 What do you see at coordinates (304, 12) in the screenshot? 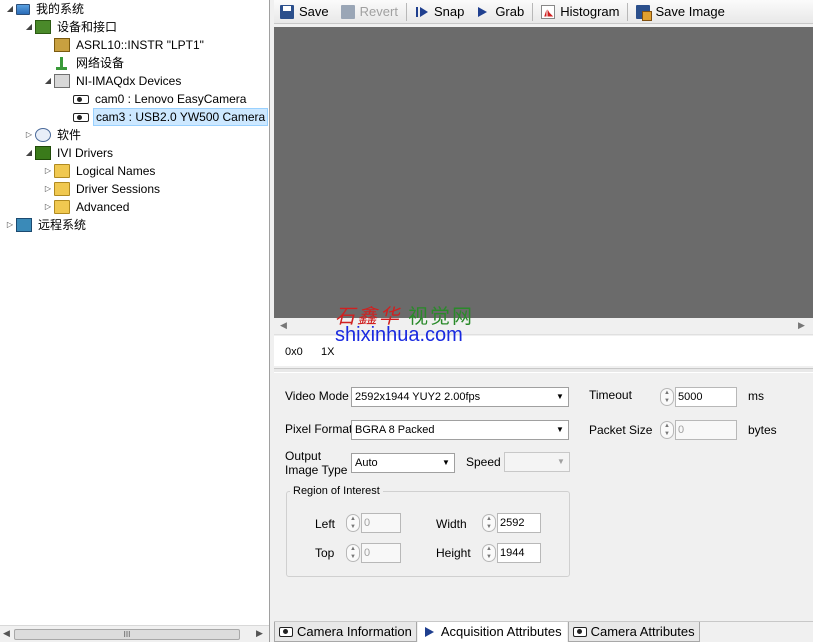
I see `save-button: Save` at bounding box center [304, 12].